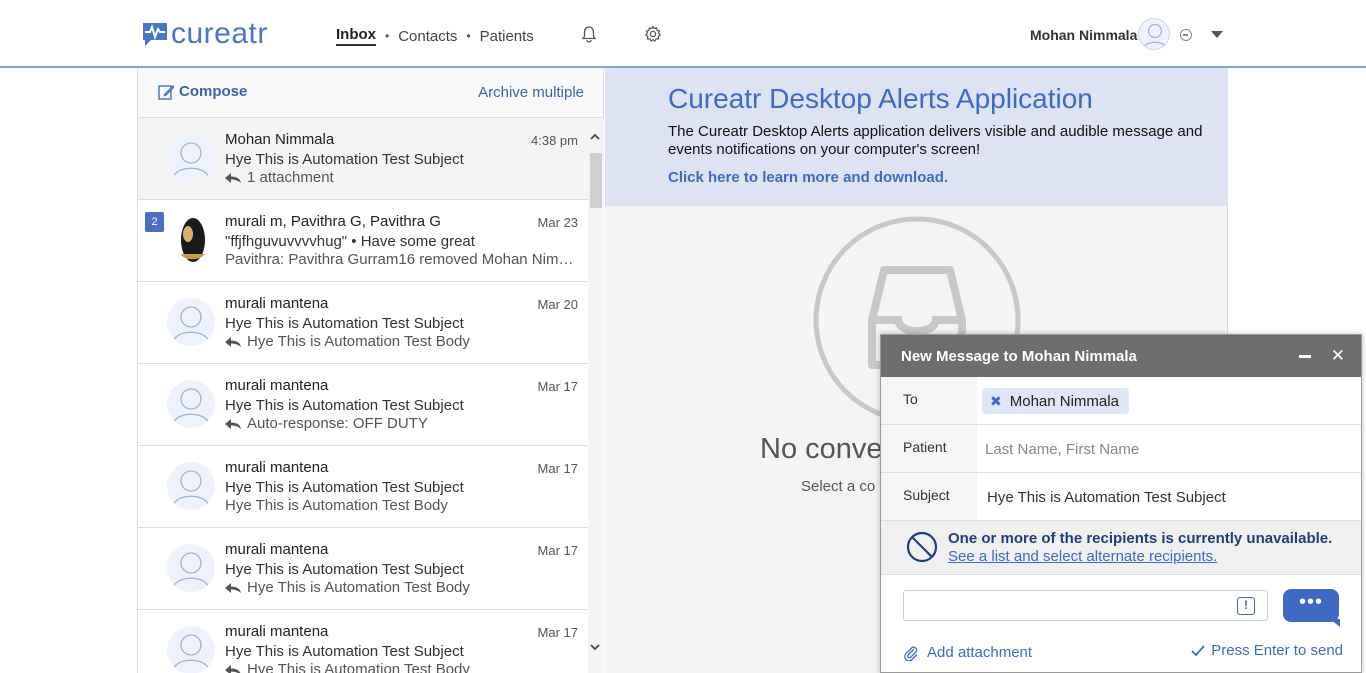 The height and width of the screenshot is (673, 1366). I want to click on message-sender: murali m, Pavithra G, Pavithra G, so click(333, 221).